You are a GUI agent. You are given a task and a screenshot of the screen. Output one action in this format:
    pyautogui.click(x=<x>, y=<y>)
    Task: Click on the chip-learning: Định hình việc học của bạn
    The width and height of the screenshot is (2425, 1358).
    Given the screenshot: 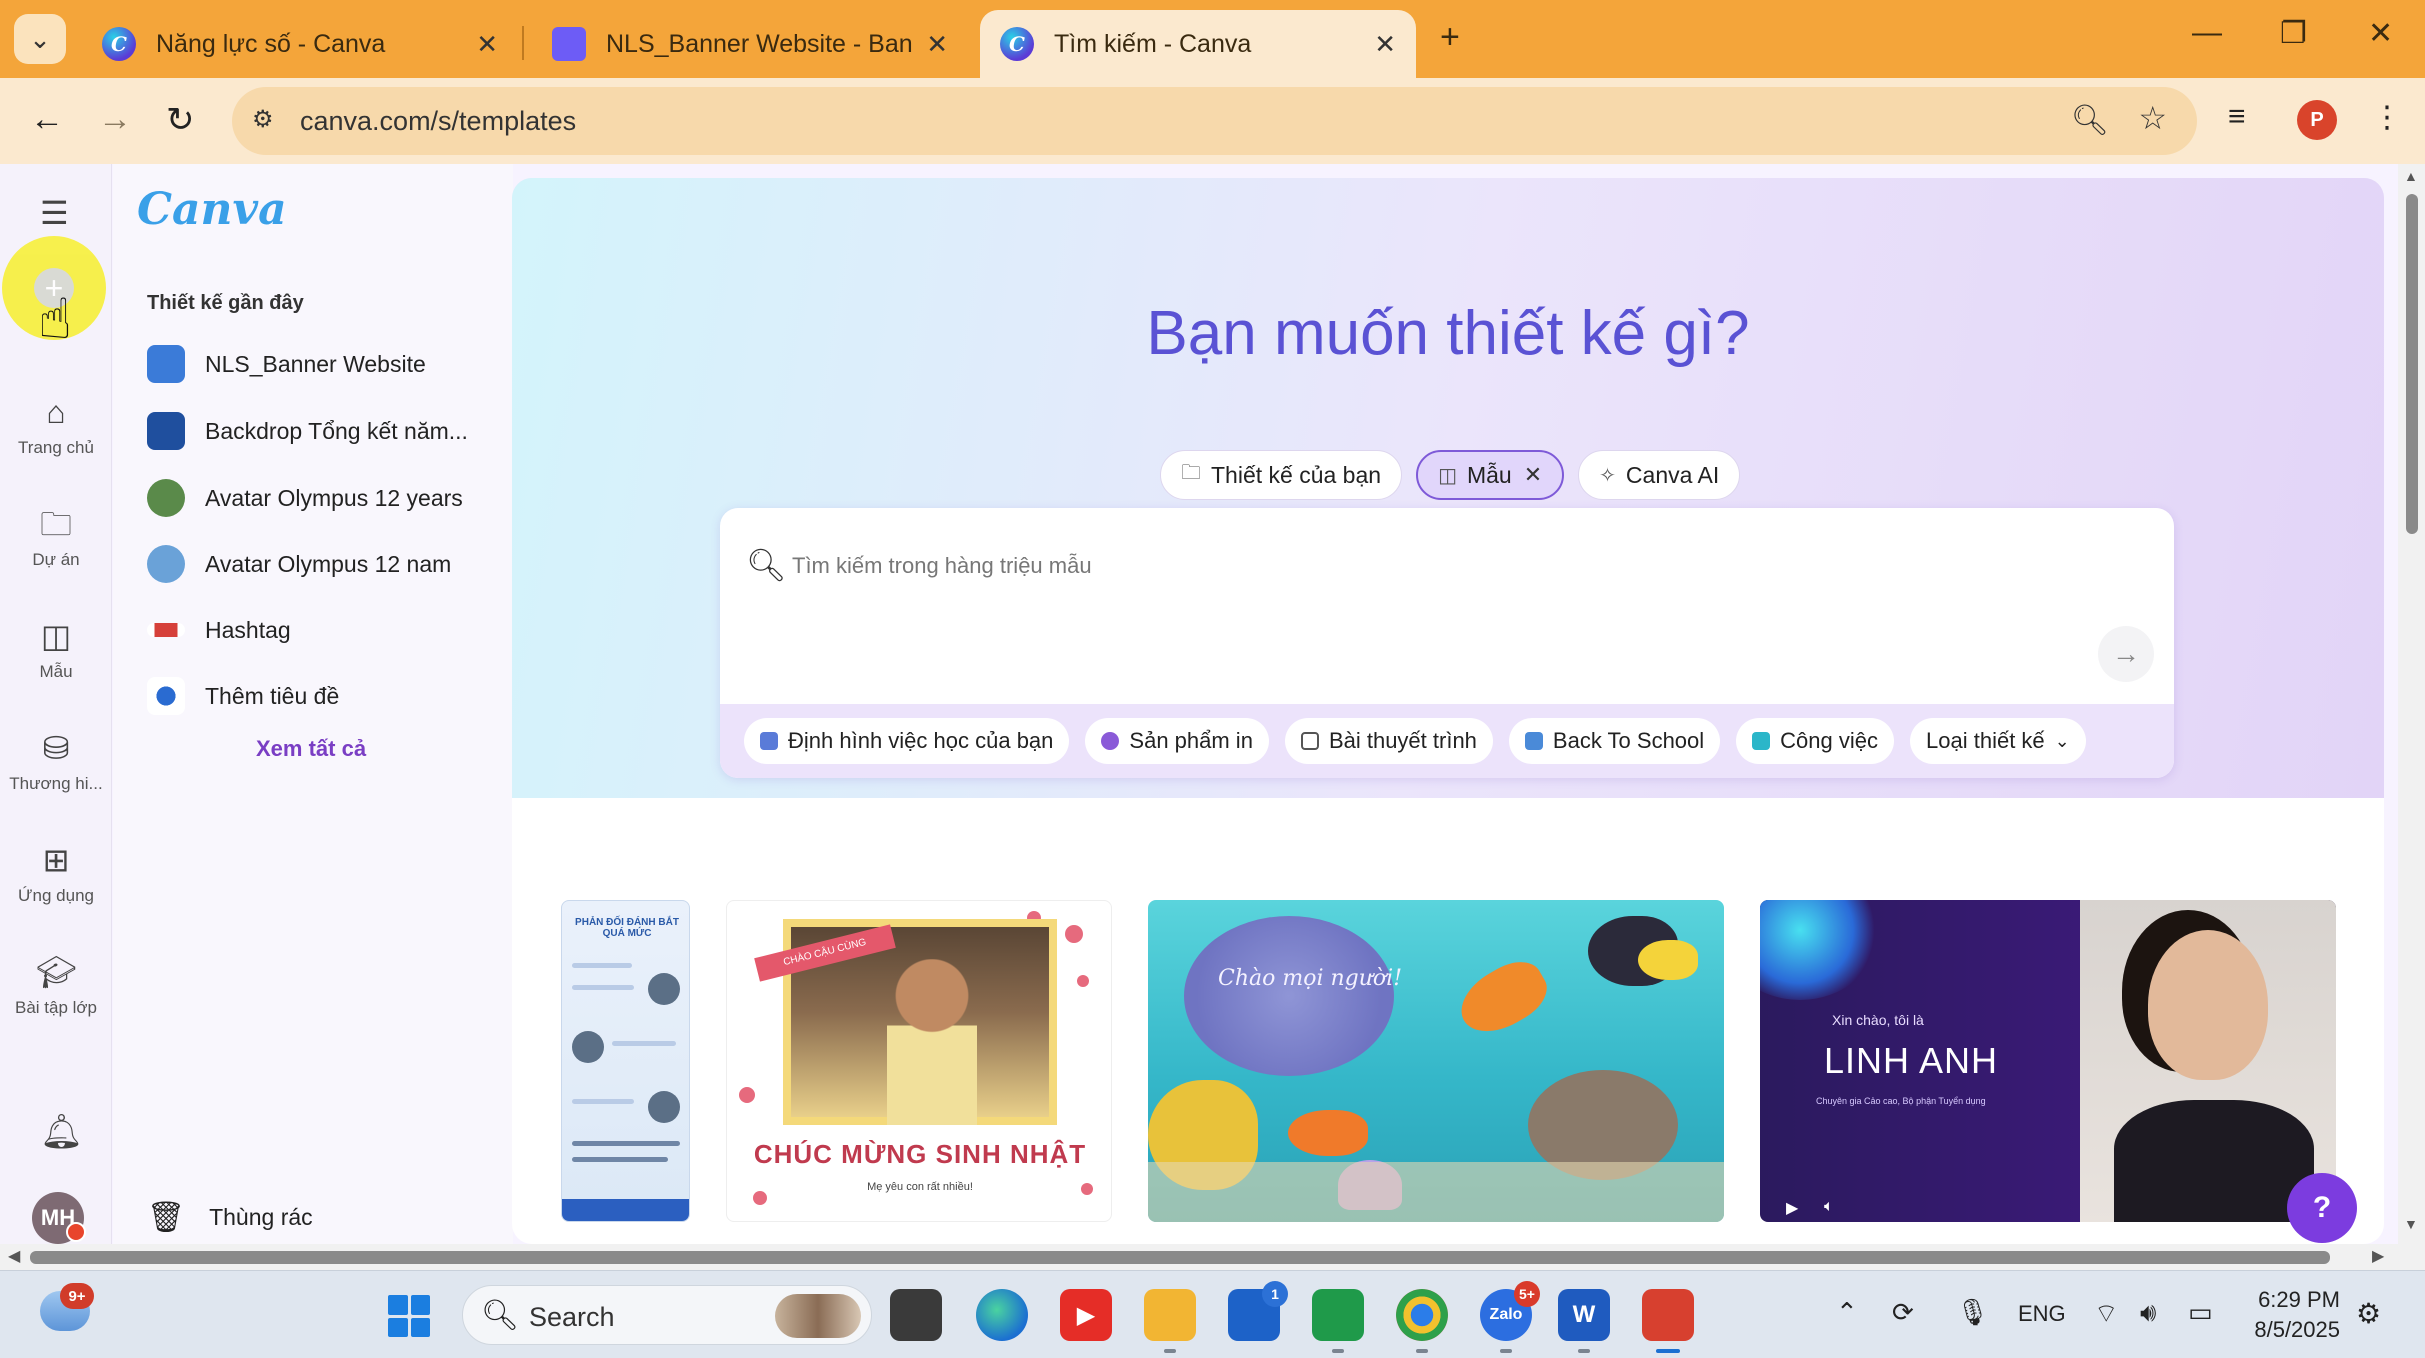 What is the action you would take?
    pyautogui.click(x=907, y=741)
    